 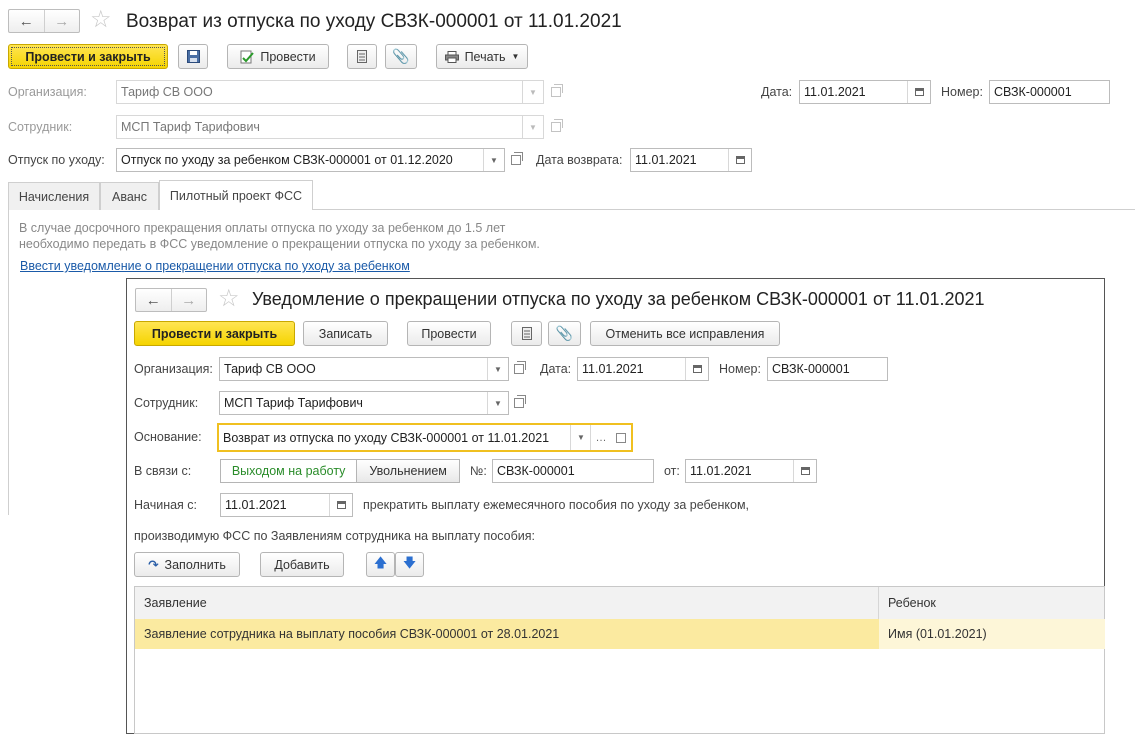 I want to click on date-value: 11.01.2021, so click(x=835, y=92).